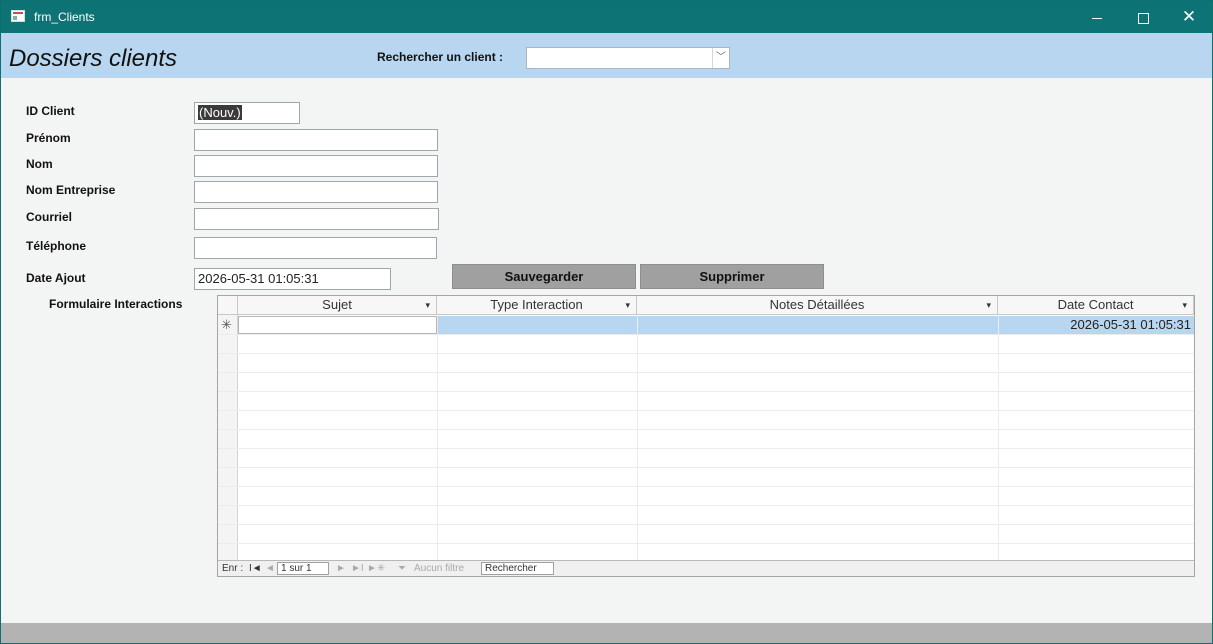  Describe the element at coordinates (228, 305) in the screenshot. I see `select-all-cell` at that location.